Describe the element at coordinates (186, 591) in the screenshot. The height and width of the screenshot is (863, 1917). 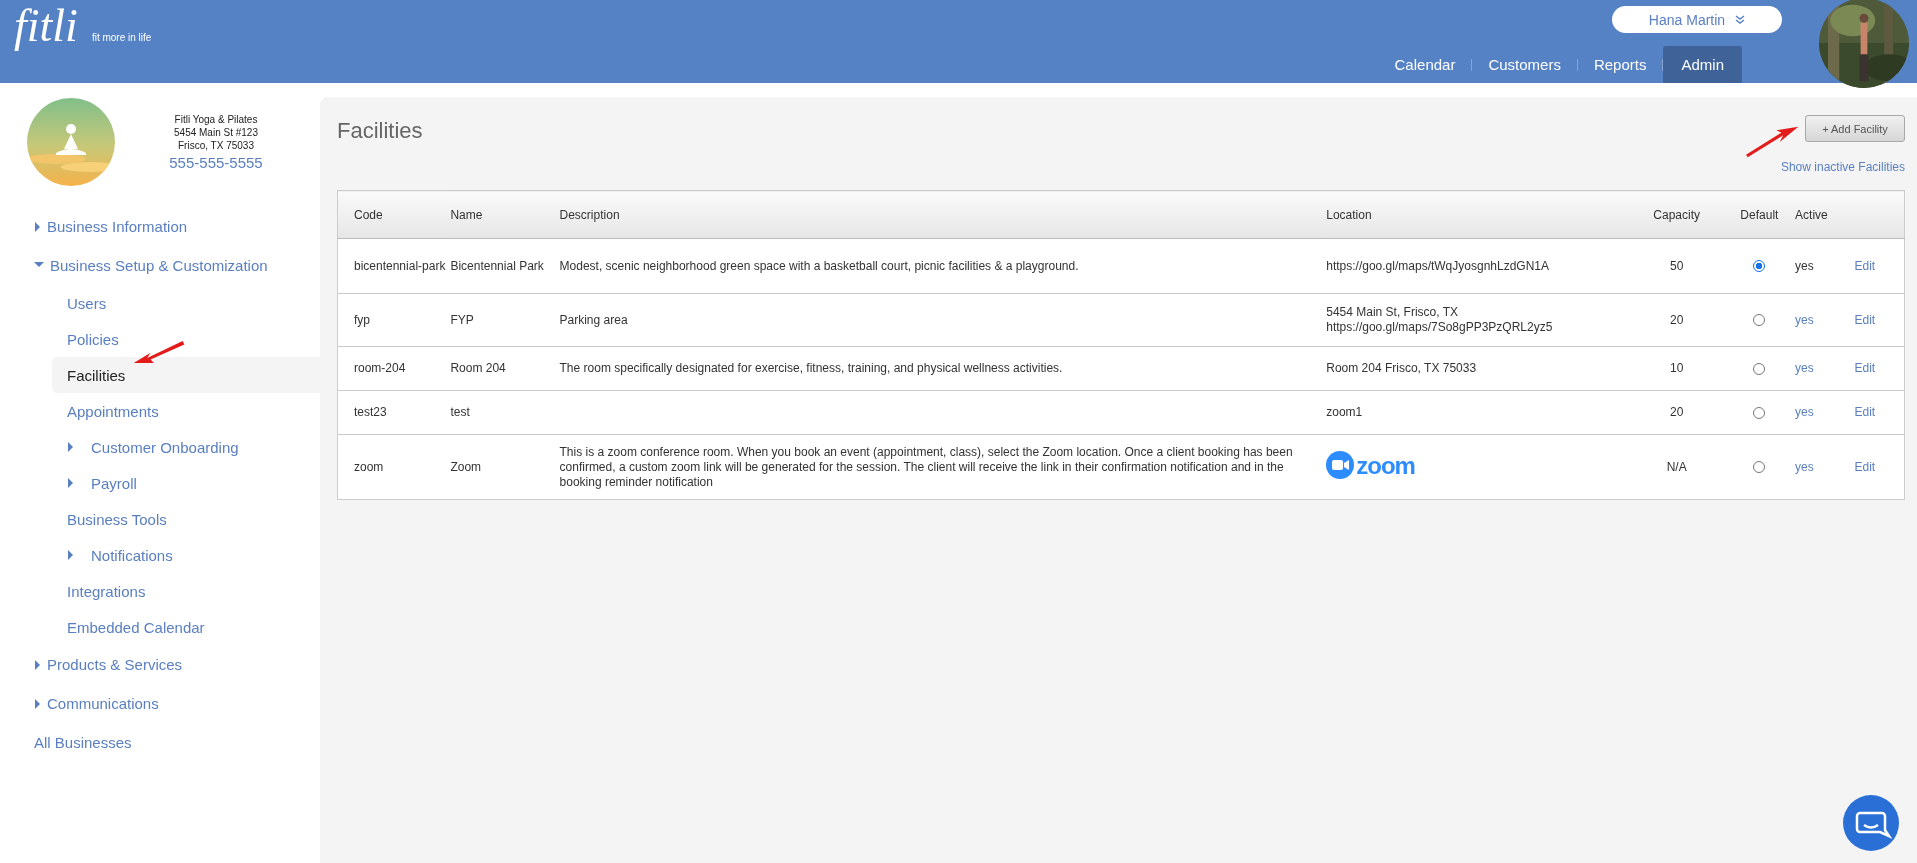
I see `sidebar-item: Integrations` at that location.